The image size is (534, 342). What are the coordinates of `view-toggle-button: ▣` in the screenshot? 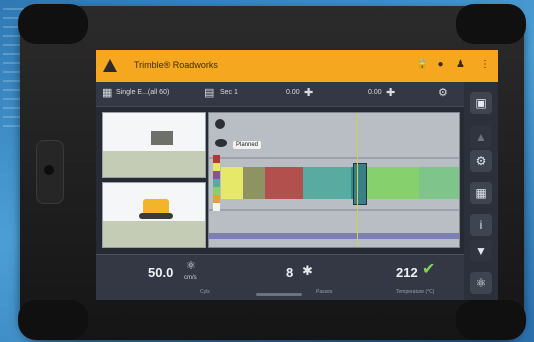 It's located at (481, 103).